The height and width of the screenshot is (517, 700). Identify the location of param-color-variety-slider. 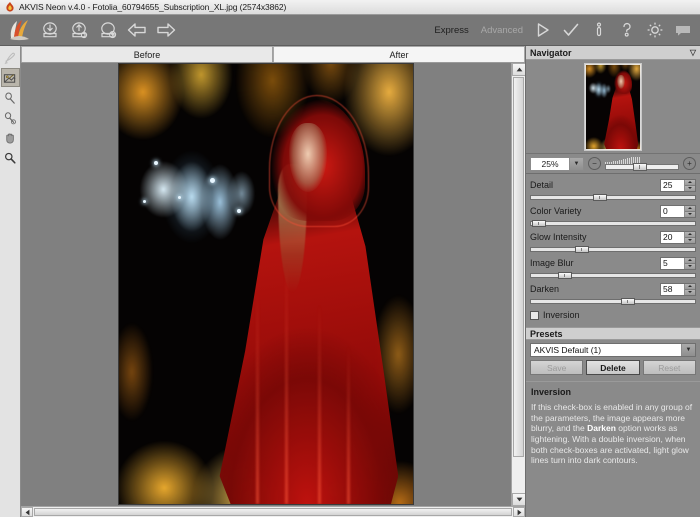
(613, 223).